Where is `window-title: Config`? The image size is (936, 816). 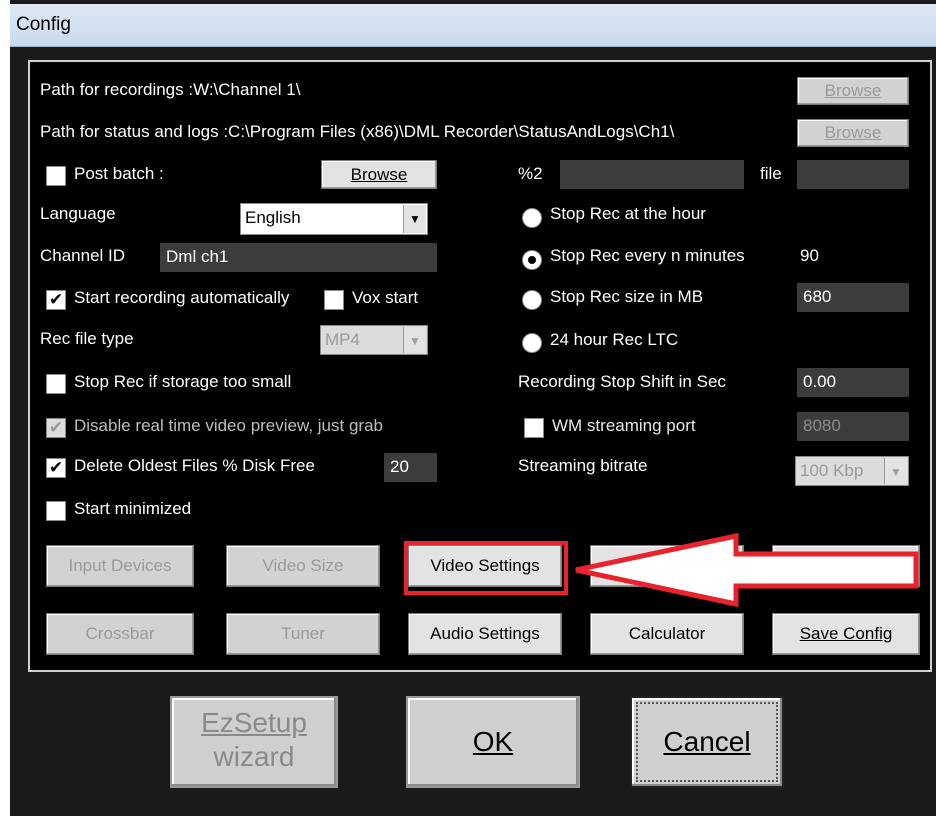
window-title: Config is located at coordinates (43, 24).